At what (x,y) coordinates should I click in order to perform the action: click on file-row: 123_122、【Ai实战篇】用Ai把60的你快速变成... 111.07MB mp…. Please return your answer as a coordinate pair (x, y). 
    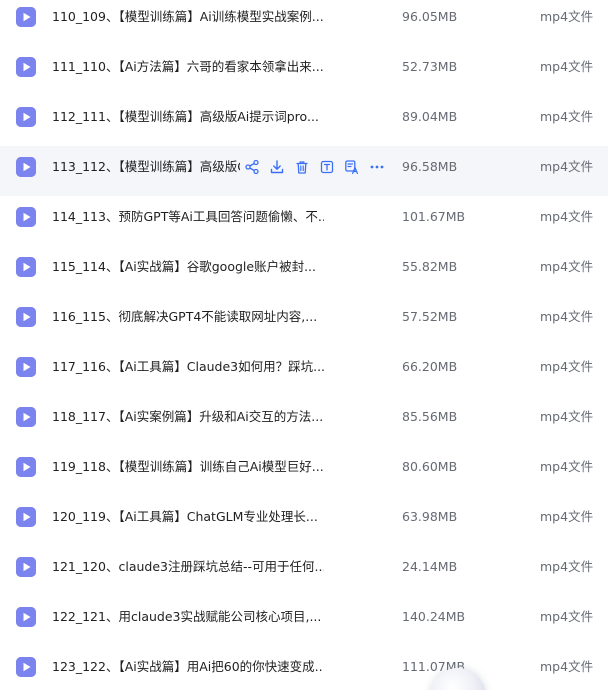
    Looking at the image, I should click on (304, 668).